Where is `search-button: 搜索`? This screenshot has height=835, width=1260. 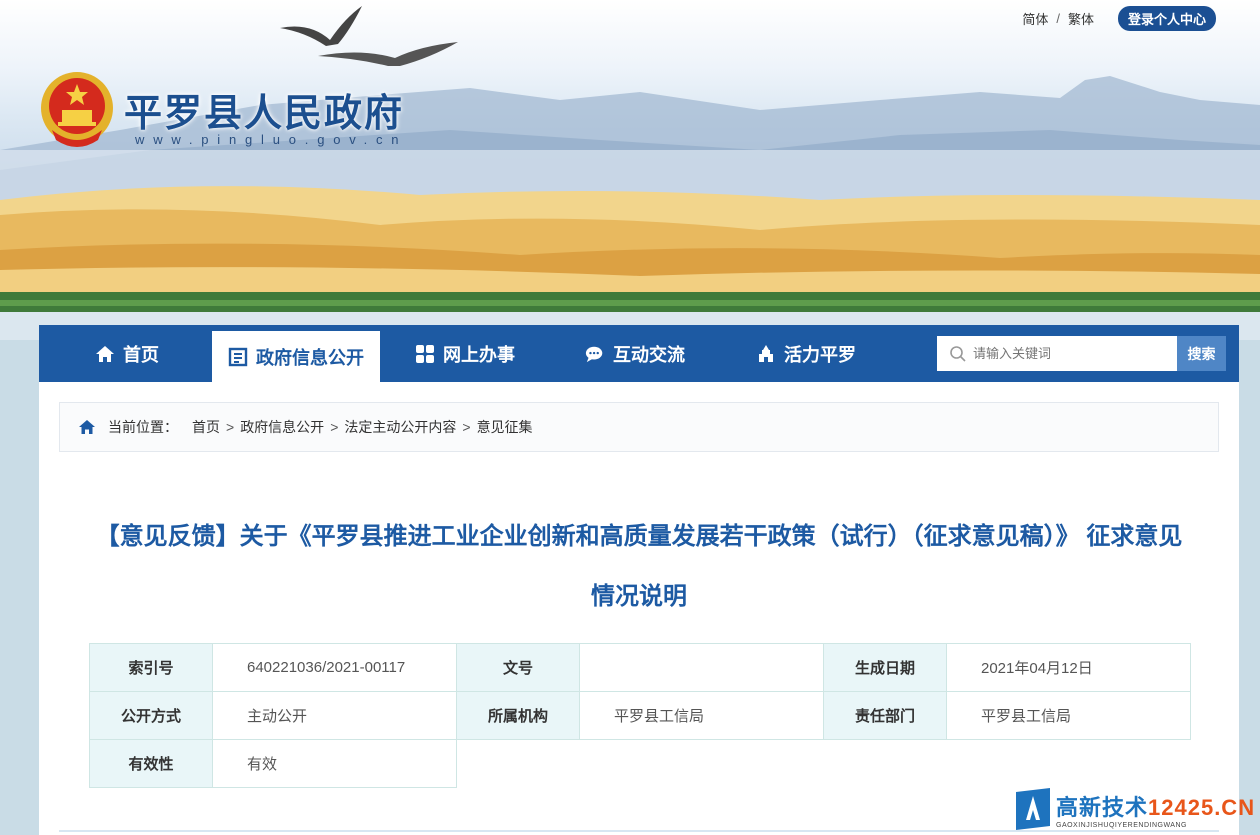 search-button: 搜索 is located at coordinates (1201, 353).